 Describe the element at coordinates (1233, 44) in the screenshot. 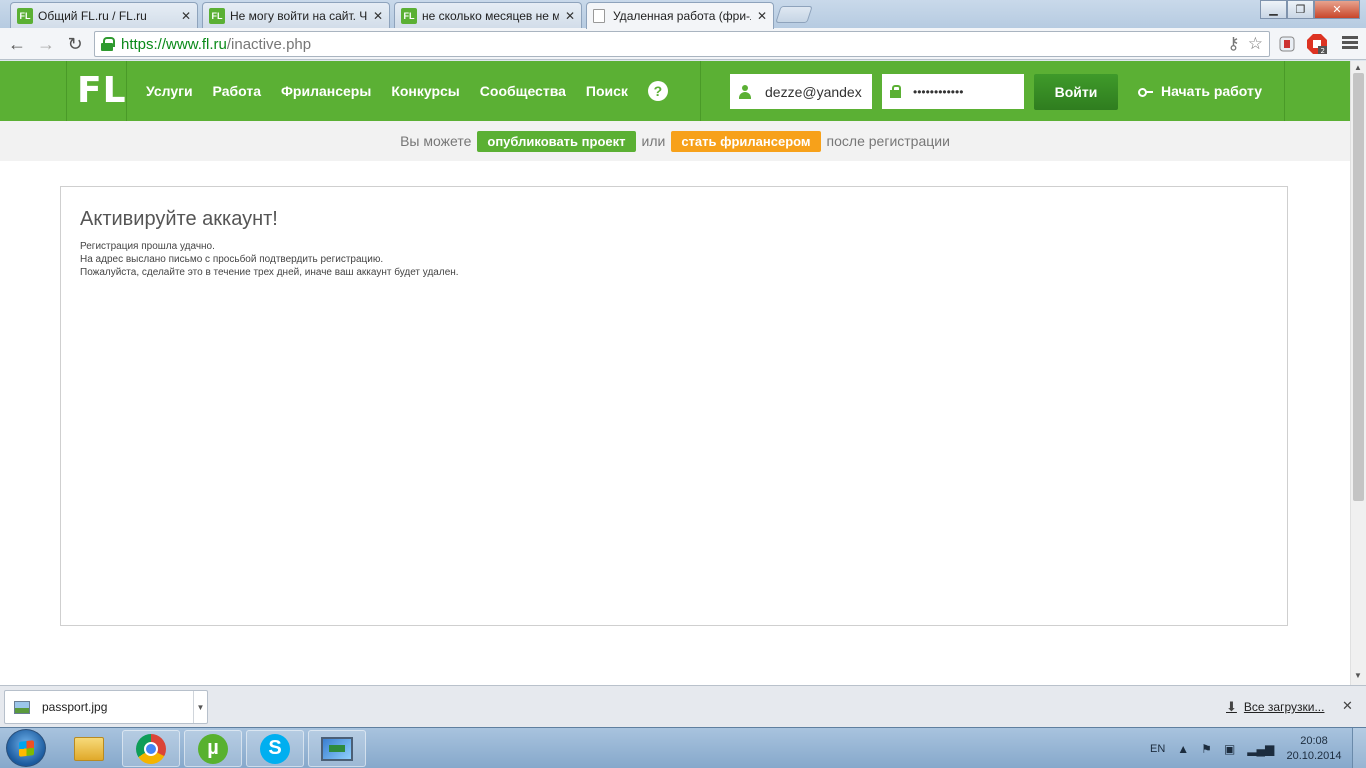

I see `key-icon: ⚷` at that location.